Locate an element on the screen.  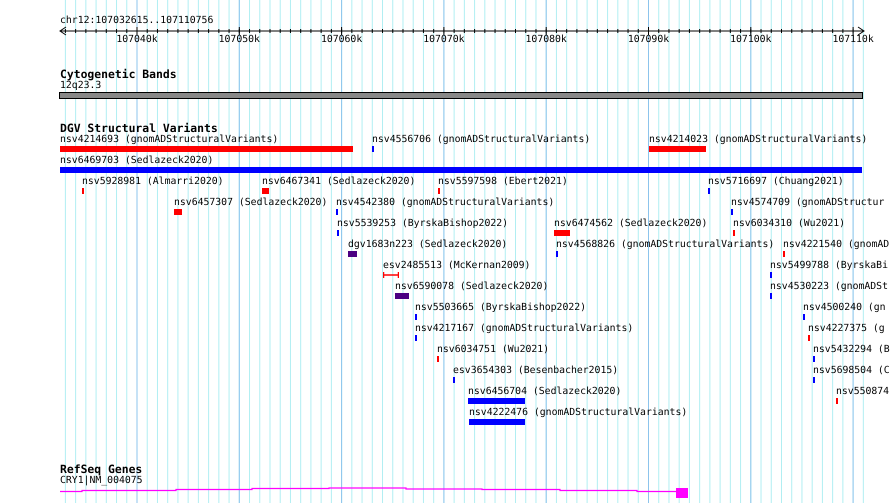
variant-label: esv3654303 (Besenbacher2015) is located at coordinates (535, 371).